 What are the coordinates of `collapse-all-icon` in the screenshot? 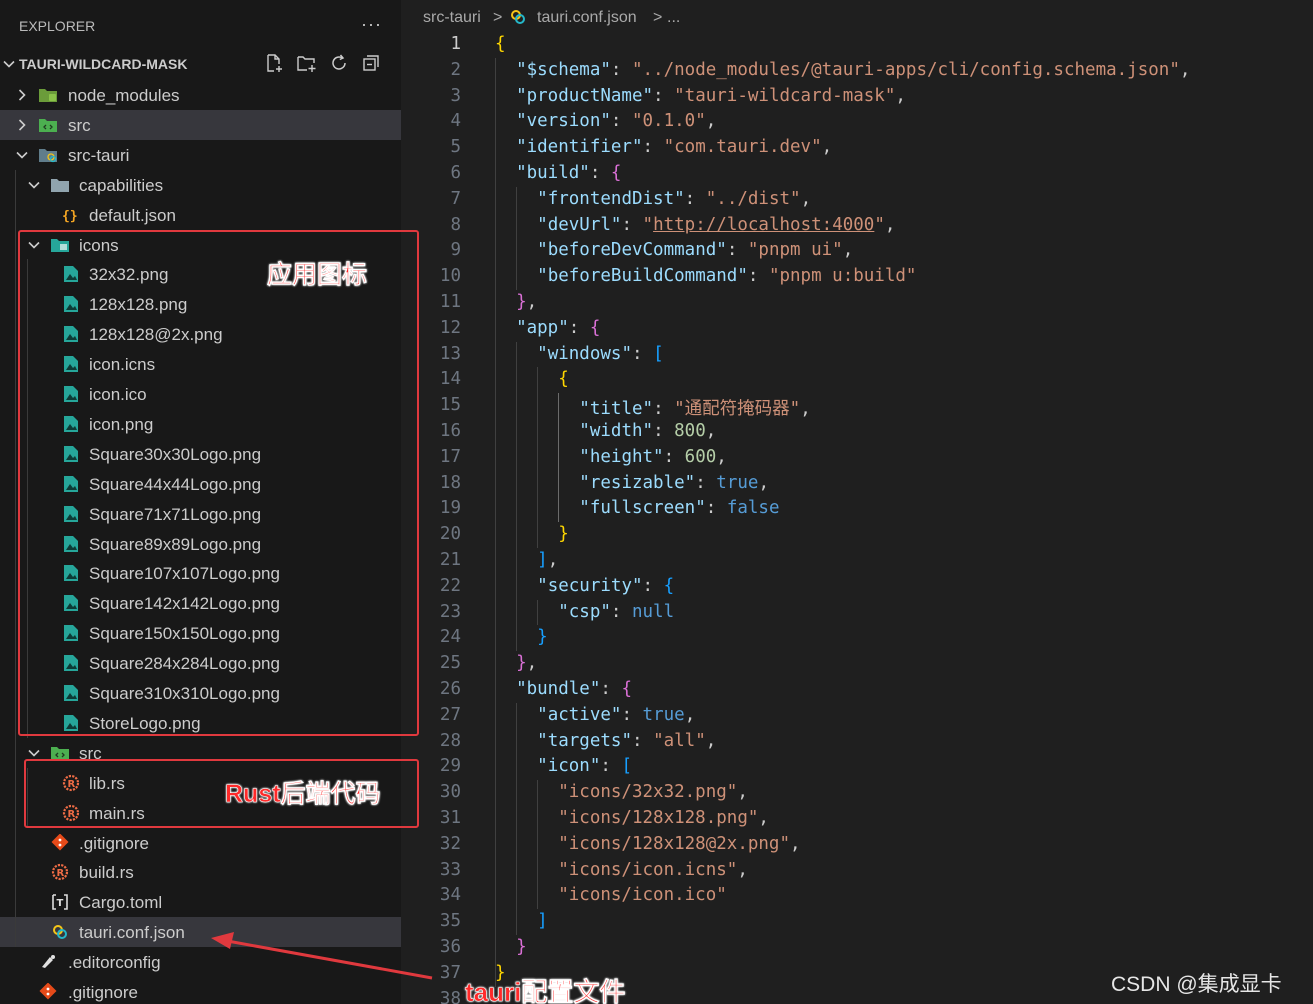 It's located at (372, 64).